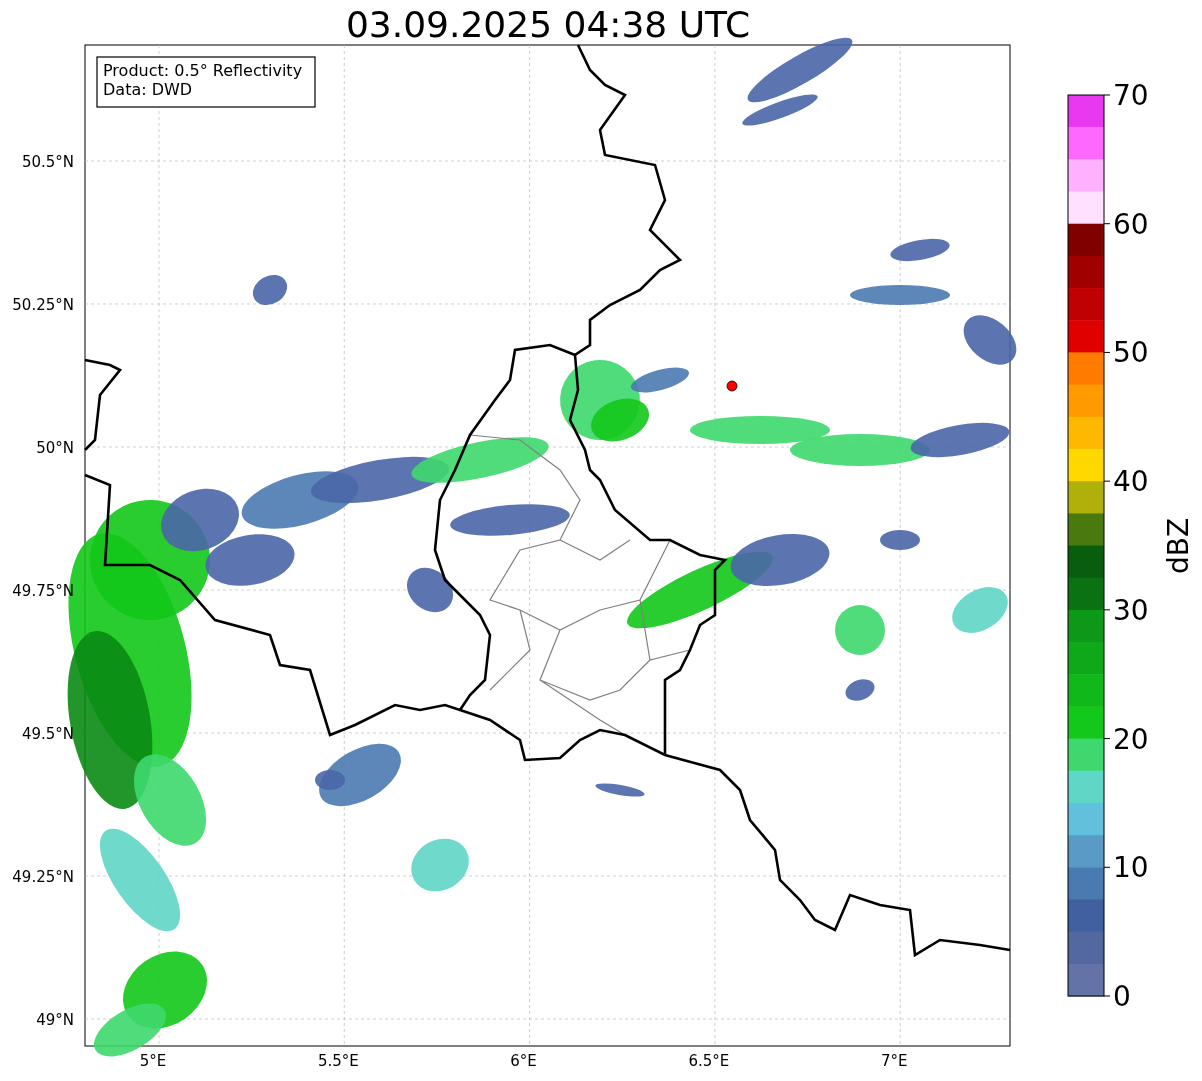  Describe the element at coordinates (894, 1061) in the screenshot. I see `longitude-label: 7°E` at that location.